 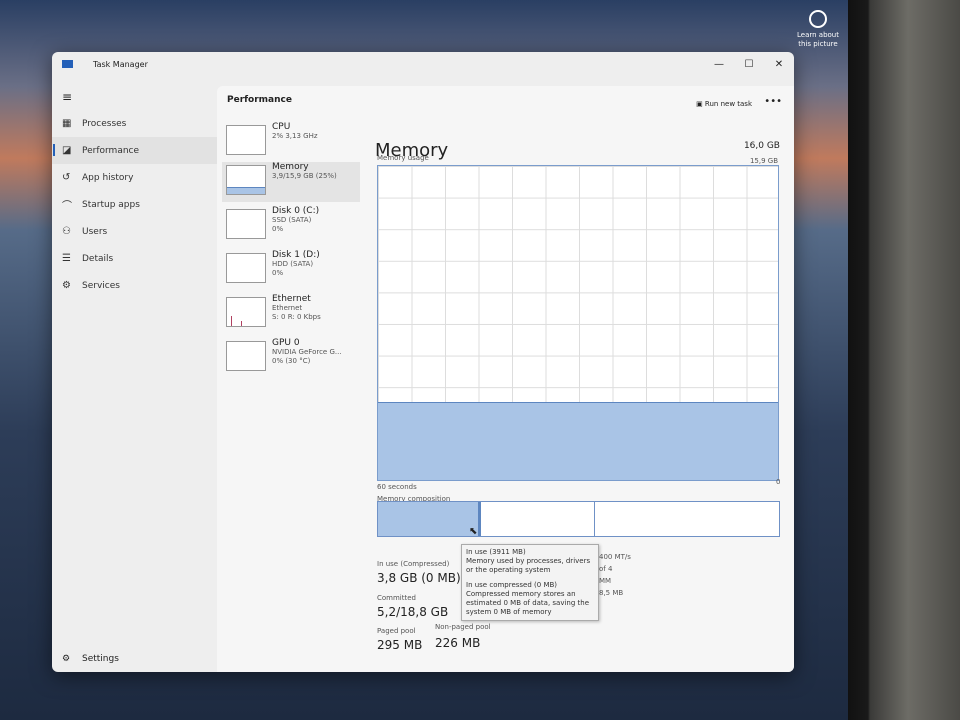 What do you see at coordinates (290, 167) in the screenshot?
I see `device-name: Memory` at bounding box center [290, 167].